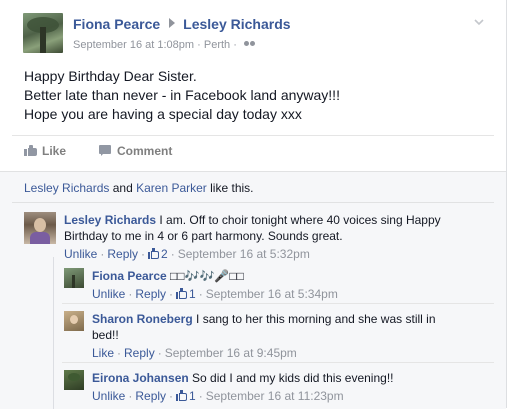 The image size is (507, 409). Describe the element at coordinates (249, 45) in the screenshot. I see `friends-icon` at that location.